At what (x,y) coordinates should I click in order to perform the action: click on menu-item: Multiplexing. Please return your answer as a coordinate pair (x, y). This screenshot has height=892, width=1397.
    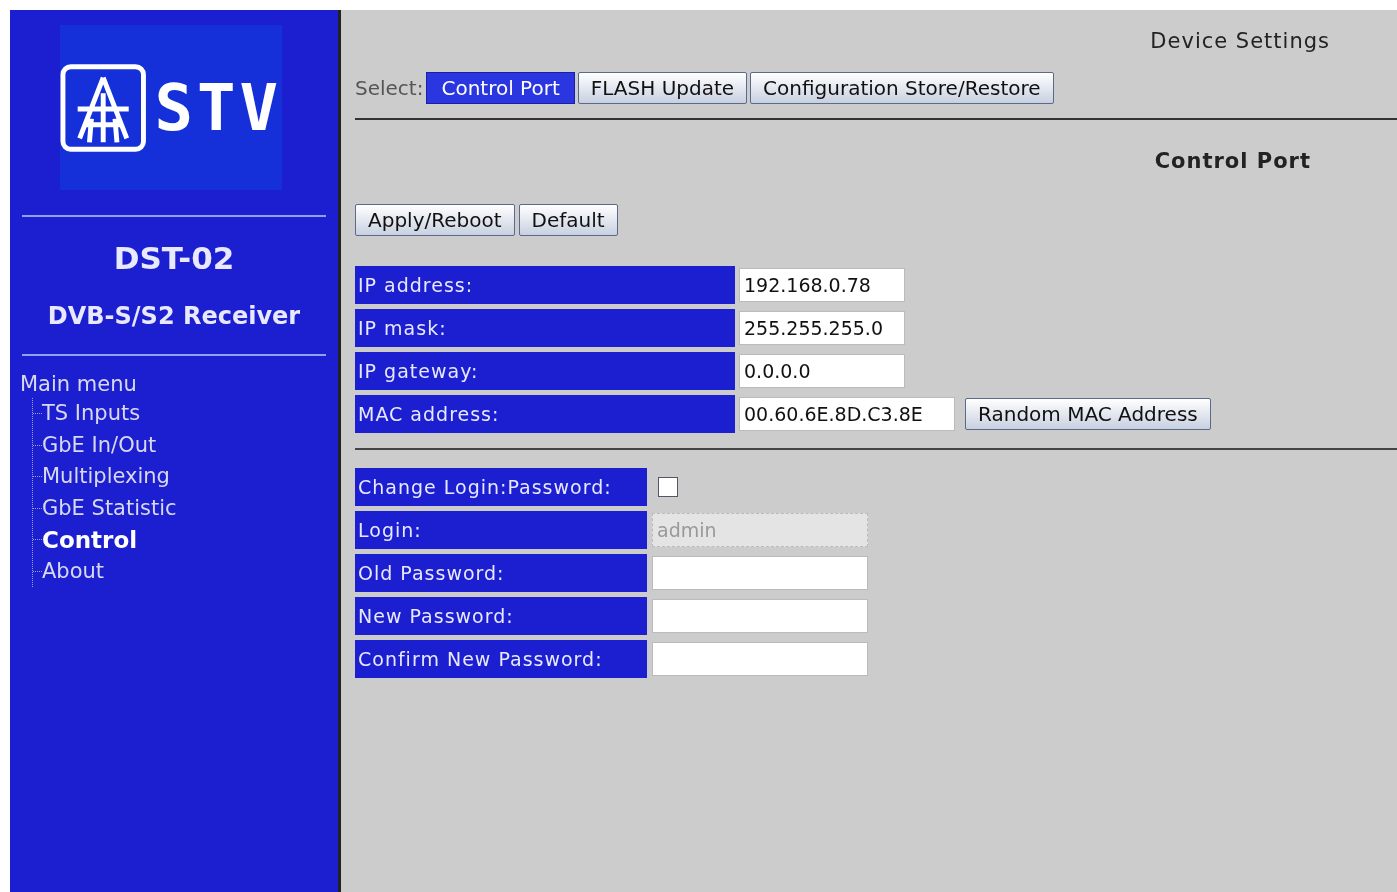
    Looking at the image, I should click on (106, 477).